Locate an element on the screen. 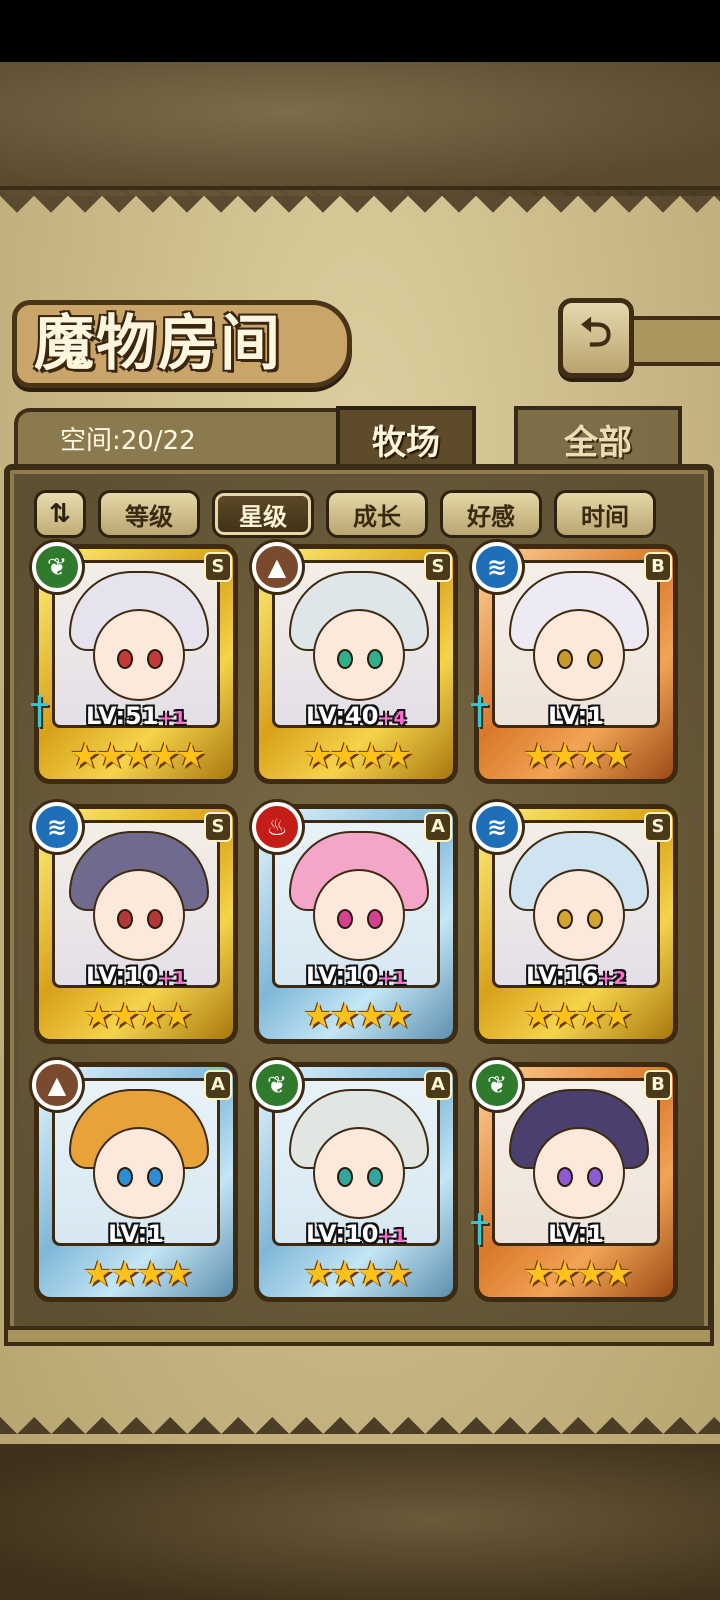 This screenshot has height=1600, width=720. space-count: 空间:20/22 is located at coordinates (128, 441).